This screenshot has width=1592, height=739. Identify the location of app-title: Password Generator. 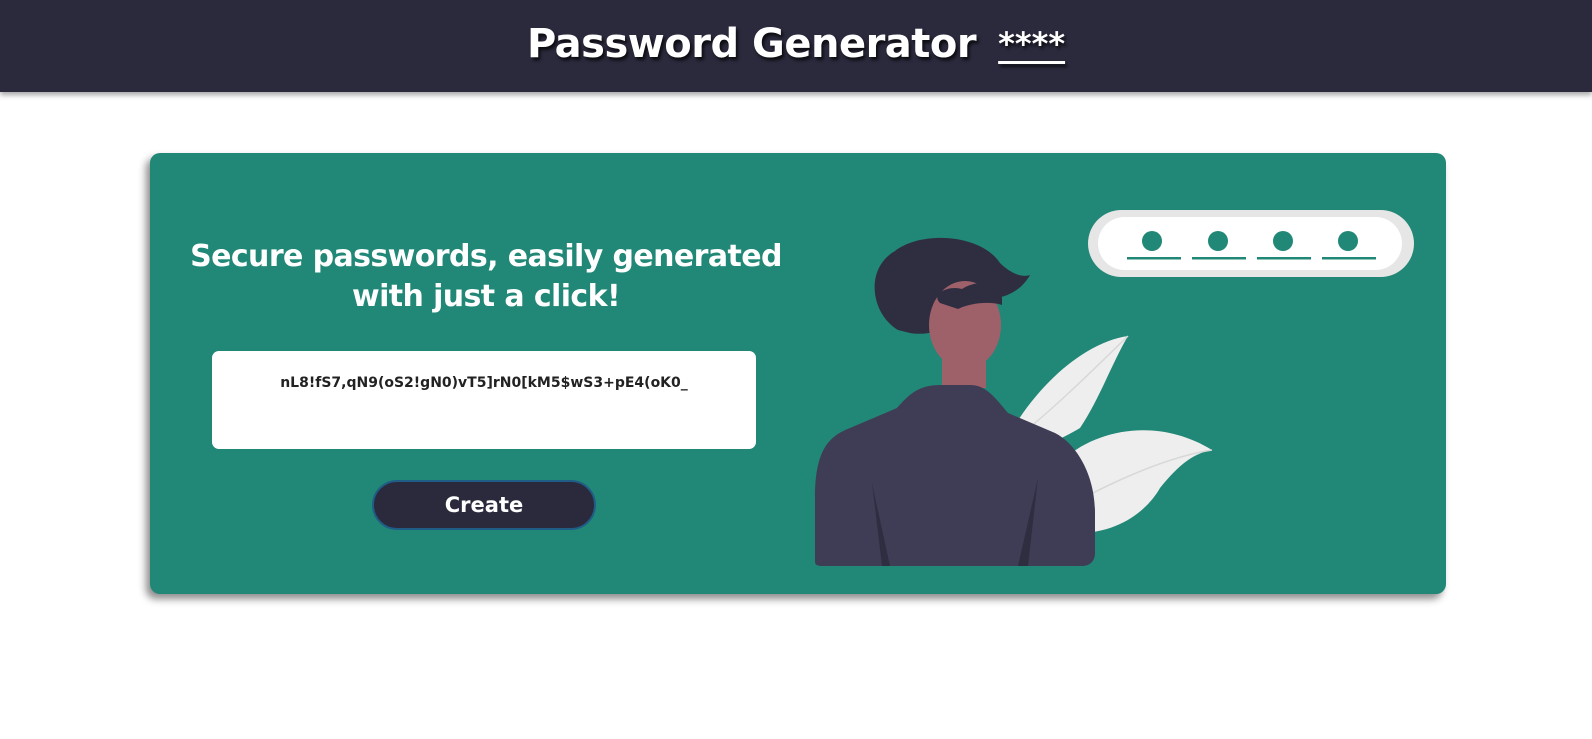
(751, 44).